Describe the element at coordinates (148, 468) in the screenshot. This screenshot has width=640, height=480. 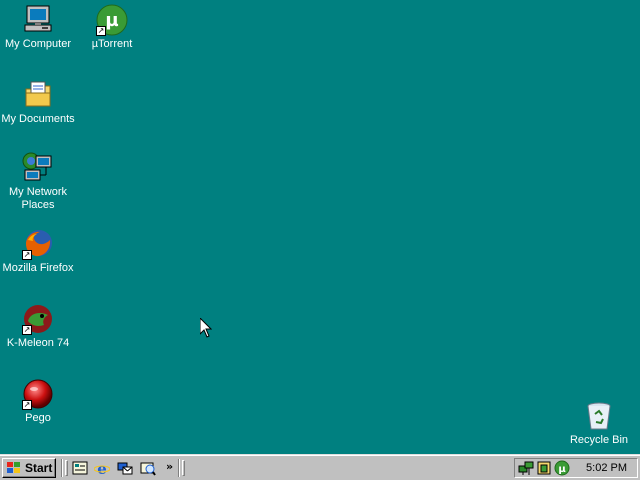
I see `windows-media-icon` at that location.